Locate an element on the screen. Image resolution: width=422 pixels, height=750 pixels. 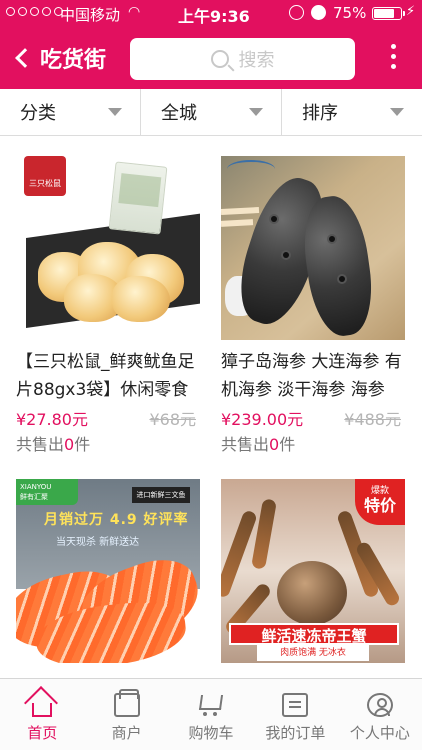
tab-label: 首页 is located at coordinates (42, 733).